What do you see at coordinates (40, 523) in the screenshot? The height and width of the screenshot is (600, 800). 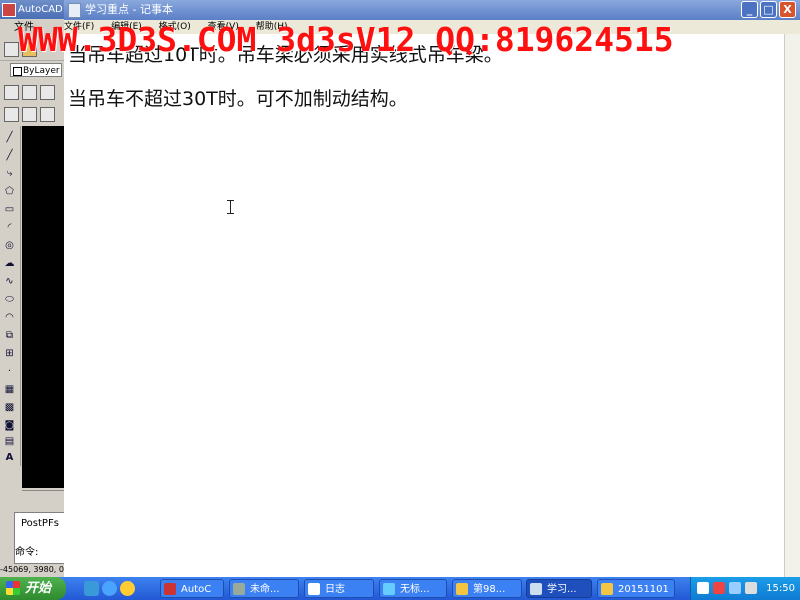 I see `command-history: PostPFs` at bounding box center [40, 523].